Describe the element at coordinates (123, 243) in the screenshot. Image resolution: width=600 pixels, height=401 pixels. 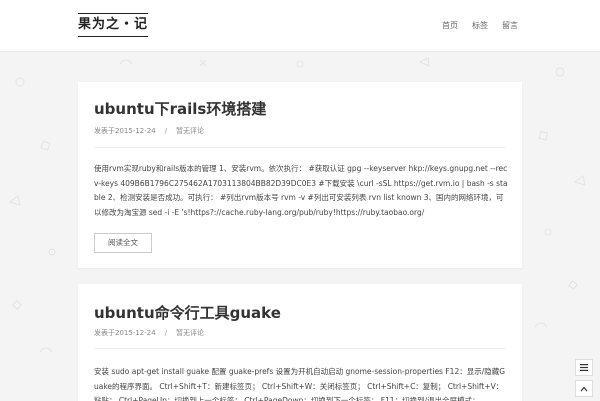
I see `read-more-button: 阅读全文` at that location.